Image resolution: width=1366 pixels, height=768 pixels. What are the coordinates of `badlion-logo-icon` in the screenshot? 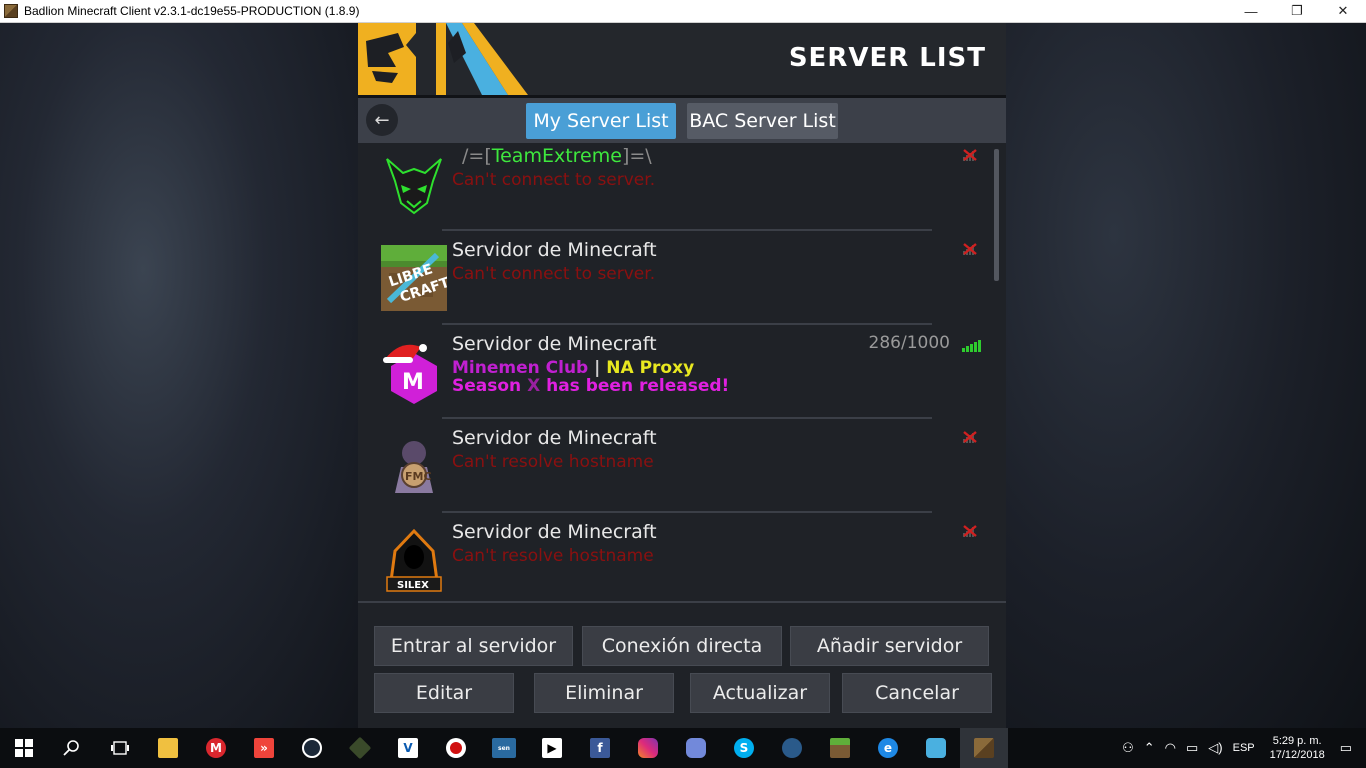 It's located at (443, 59).